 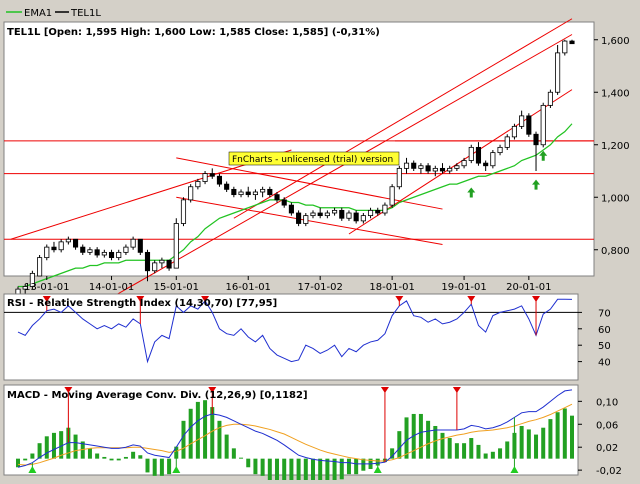 What do you see at coordinates (463, 287) in the screenshot?
I see `price-x-tick-label: 19-01-01` at bounding box center [463, 287].